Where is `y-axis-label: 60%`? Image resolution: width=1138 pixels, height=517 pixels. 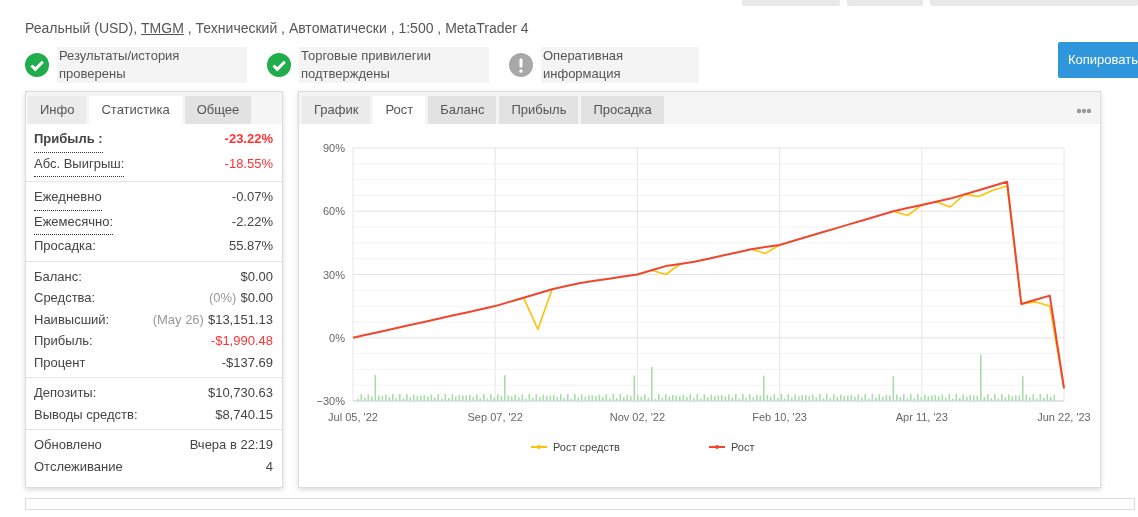
y-axis-label: 60% is located at coordinates (333, 211).